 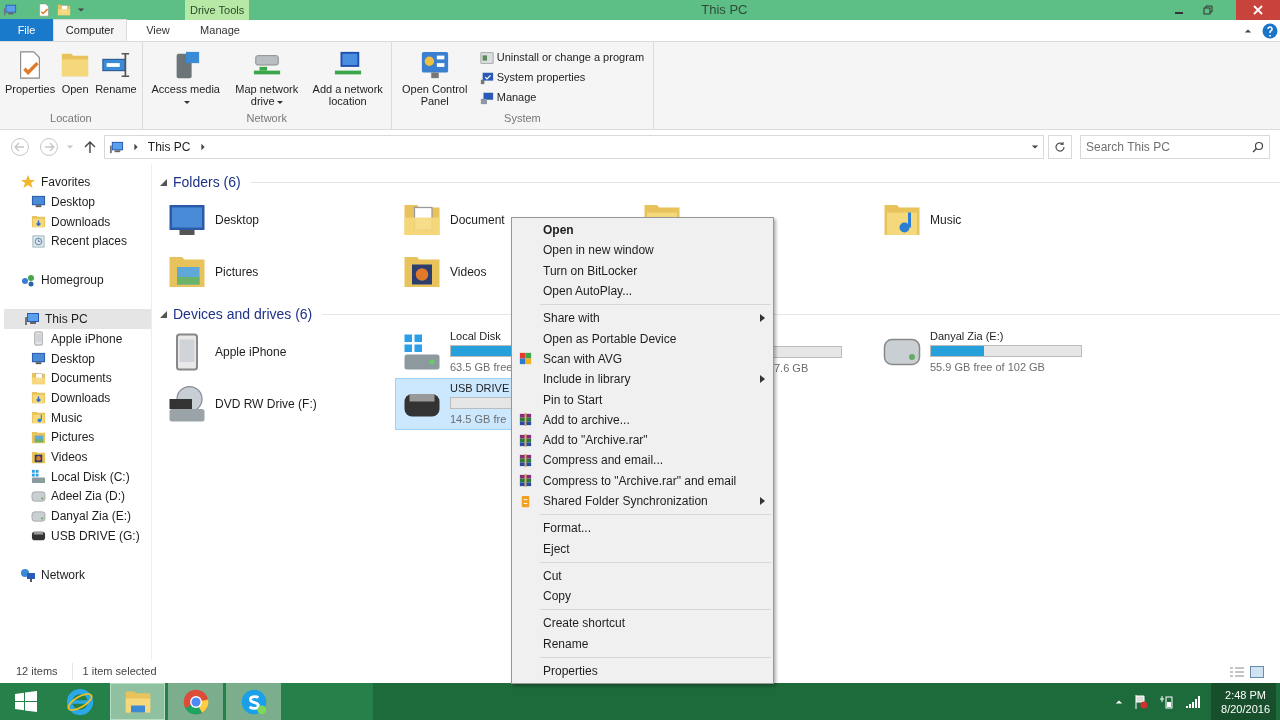 I want to click on ribbon-group-label: System, so click(x=522, y=118).